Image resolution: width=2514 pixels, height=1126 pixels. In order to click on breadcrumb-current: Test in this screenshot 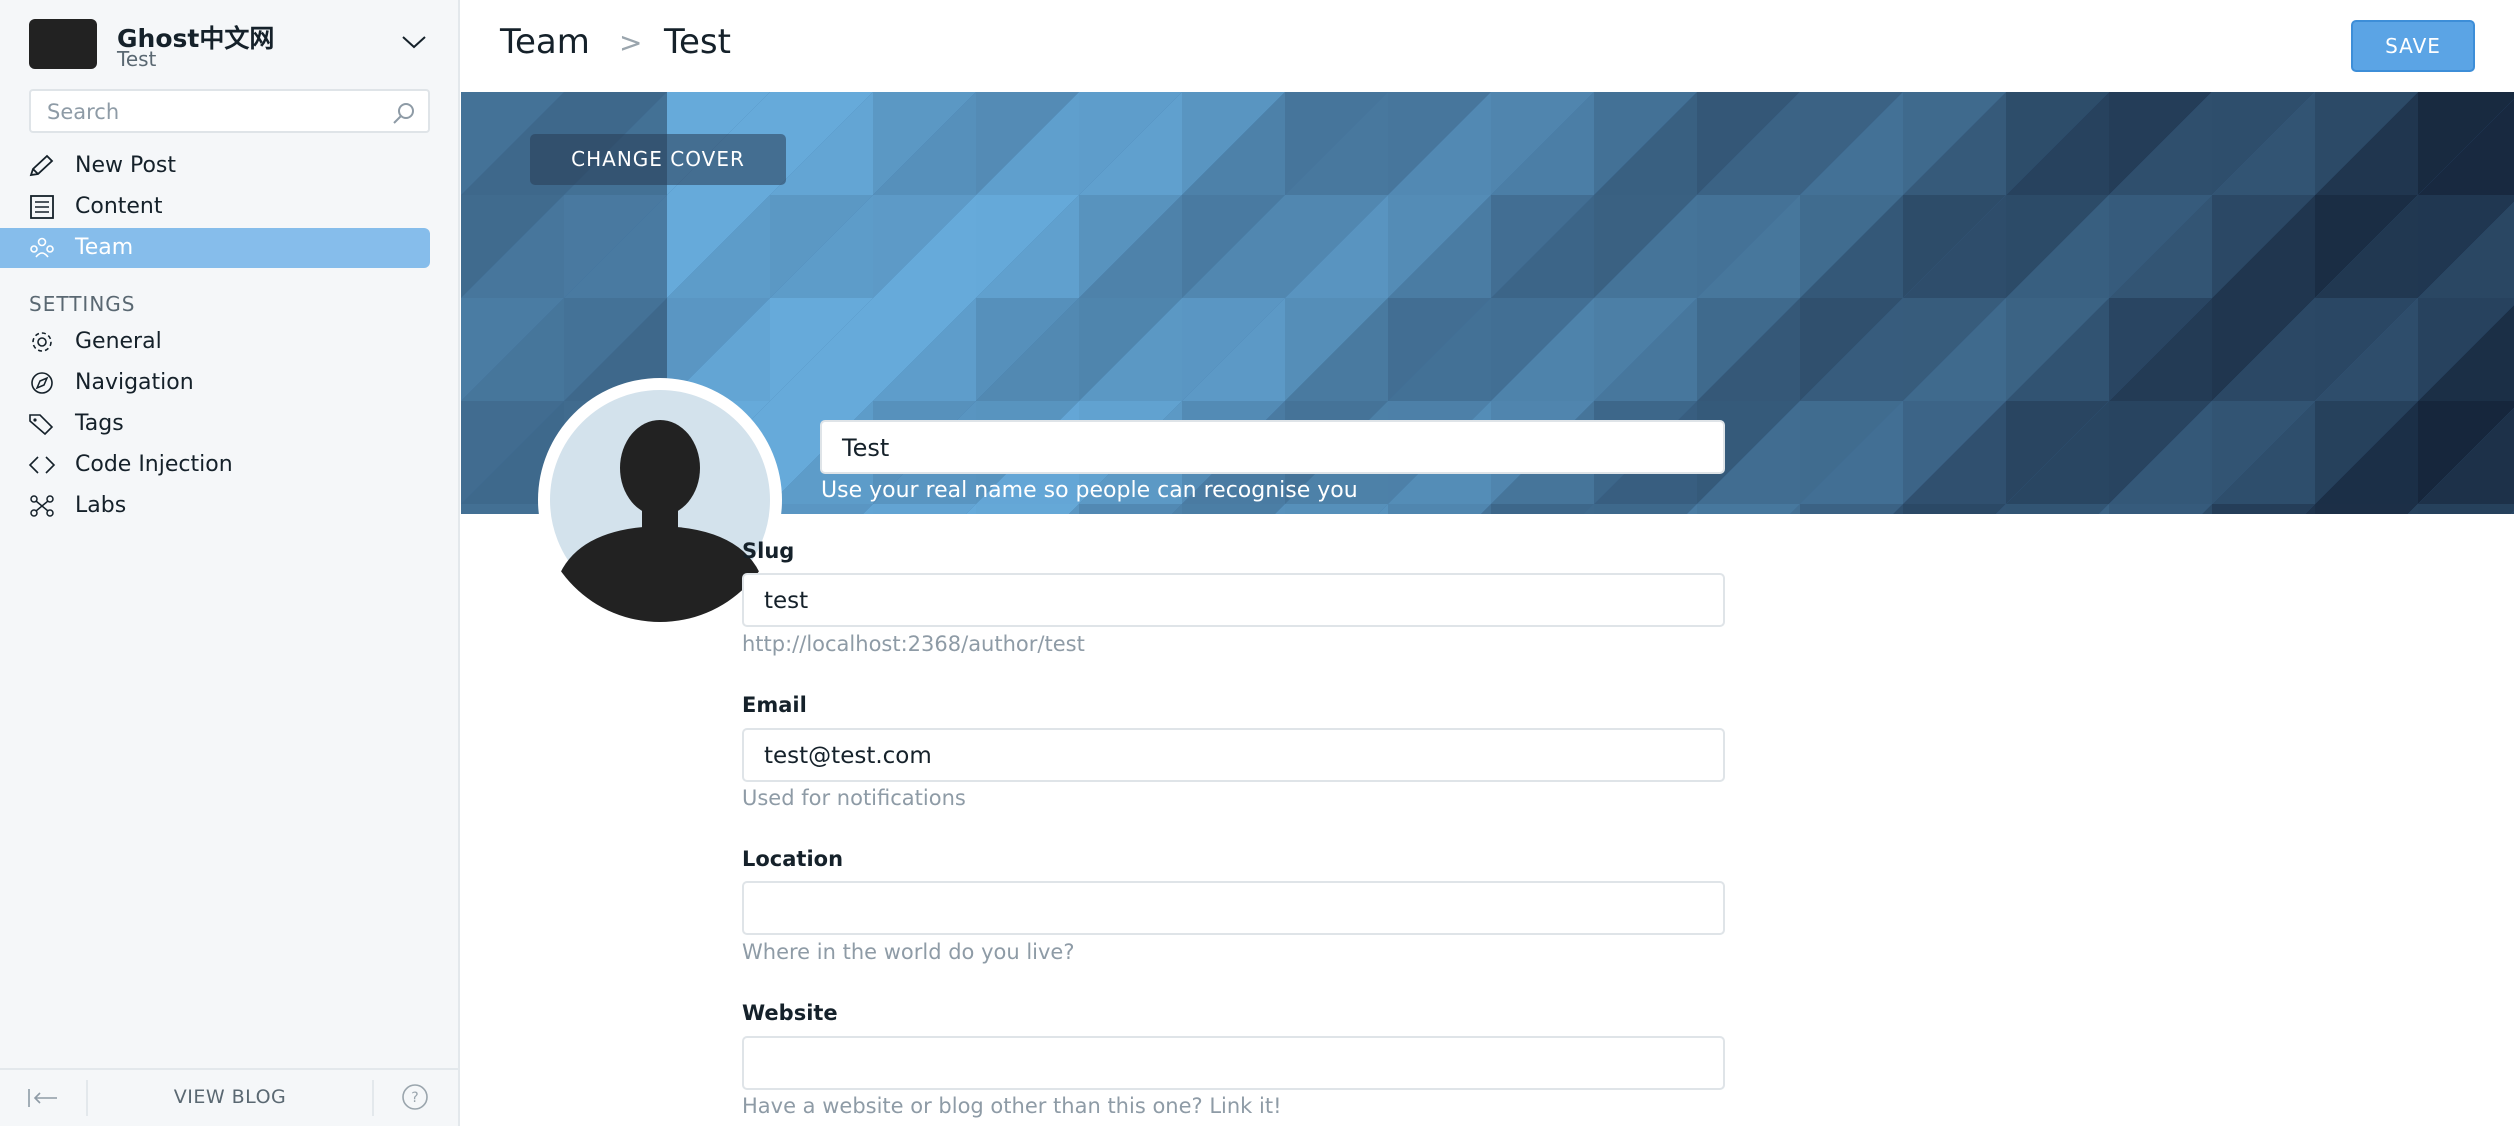, I will do `click(697, 42)`.